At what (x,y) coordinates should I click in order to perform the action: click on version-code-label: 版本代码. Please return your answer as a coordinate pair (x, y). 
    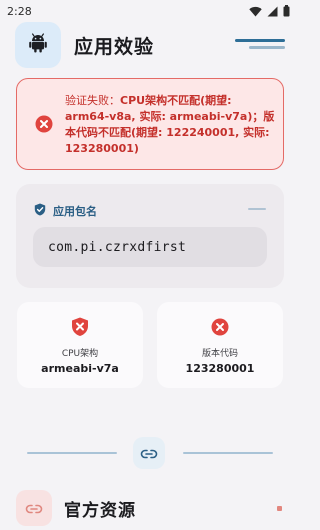
    Looking at the image, I should click on (219, 354).